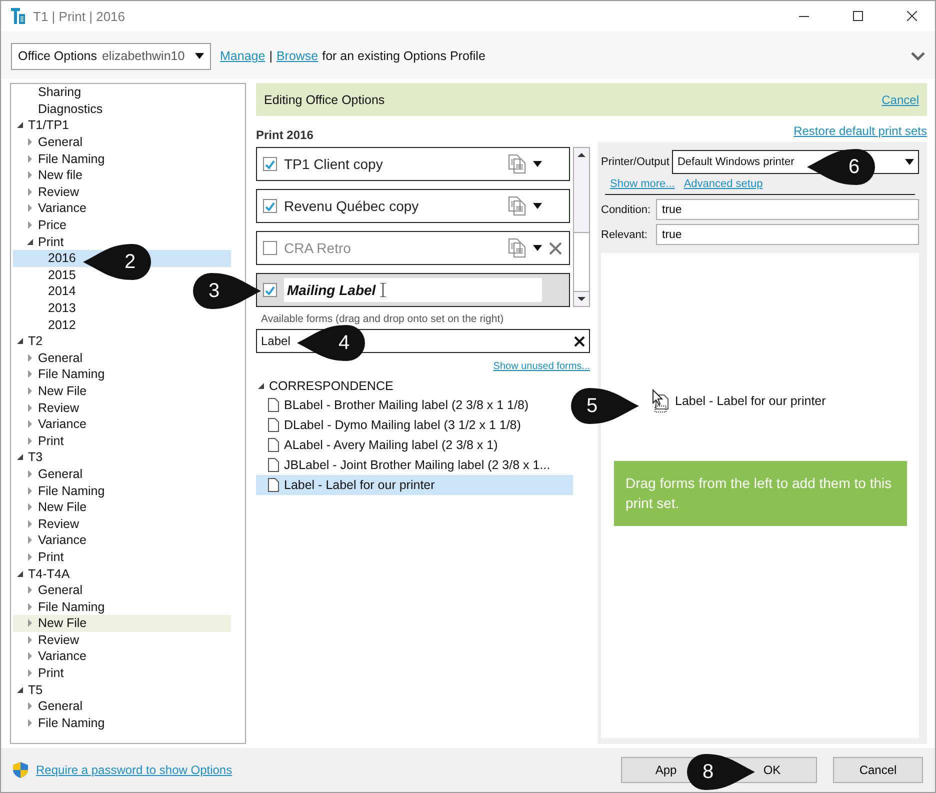 Image resolution: width=936 pixels, height=793 pixels. I want to click on editing-title: Editing Office Options, so click(324, 99).